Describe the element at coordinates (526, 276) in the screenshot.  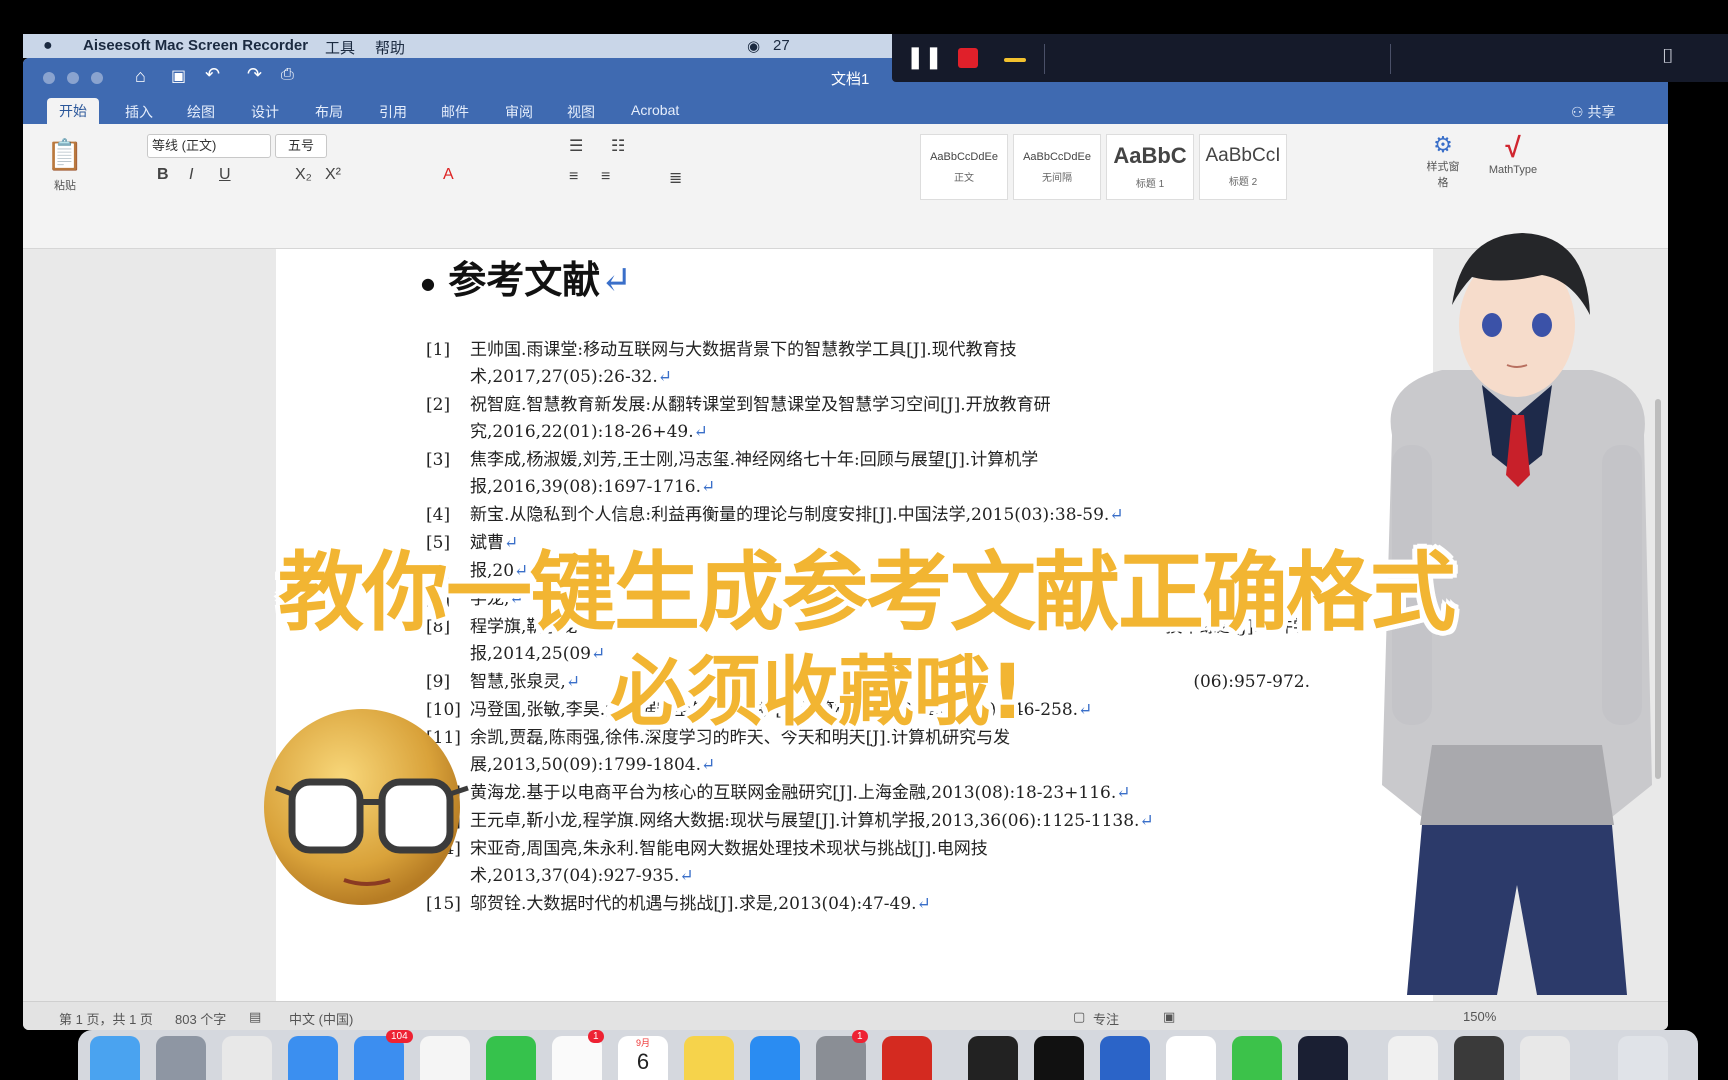
I see `references-heading: ● 参考文献↵` at that location.